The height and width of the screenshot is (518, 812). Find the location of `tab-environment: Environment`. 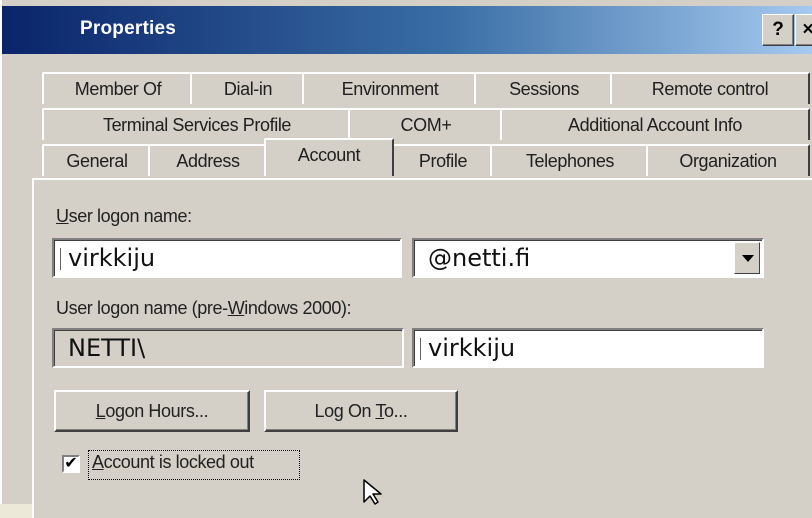

tab-environment: Environment is located at coordinates (390, 88).